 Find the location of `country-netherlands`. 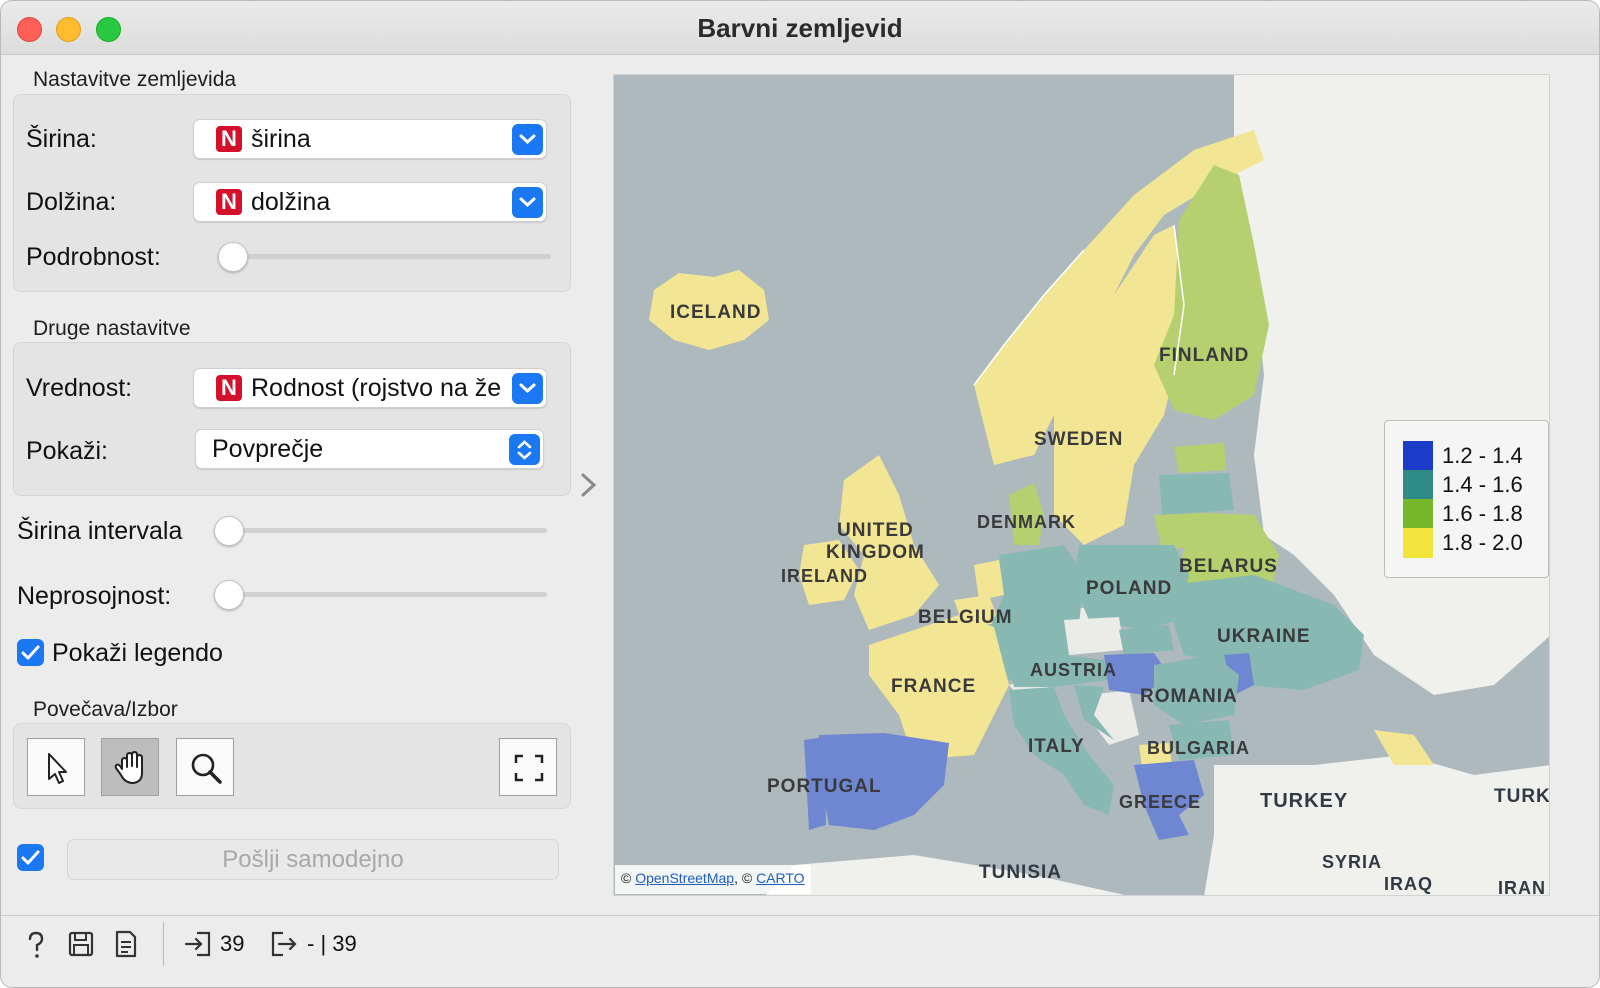

country-netherlands is located at coordinates (989, 580).